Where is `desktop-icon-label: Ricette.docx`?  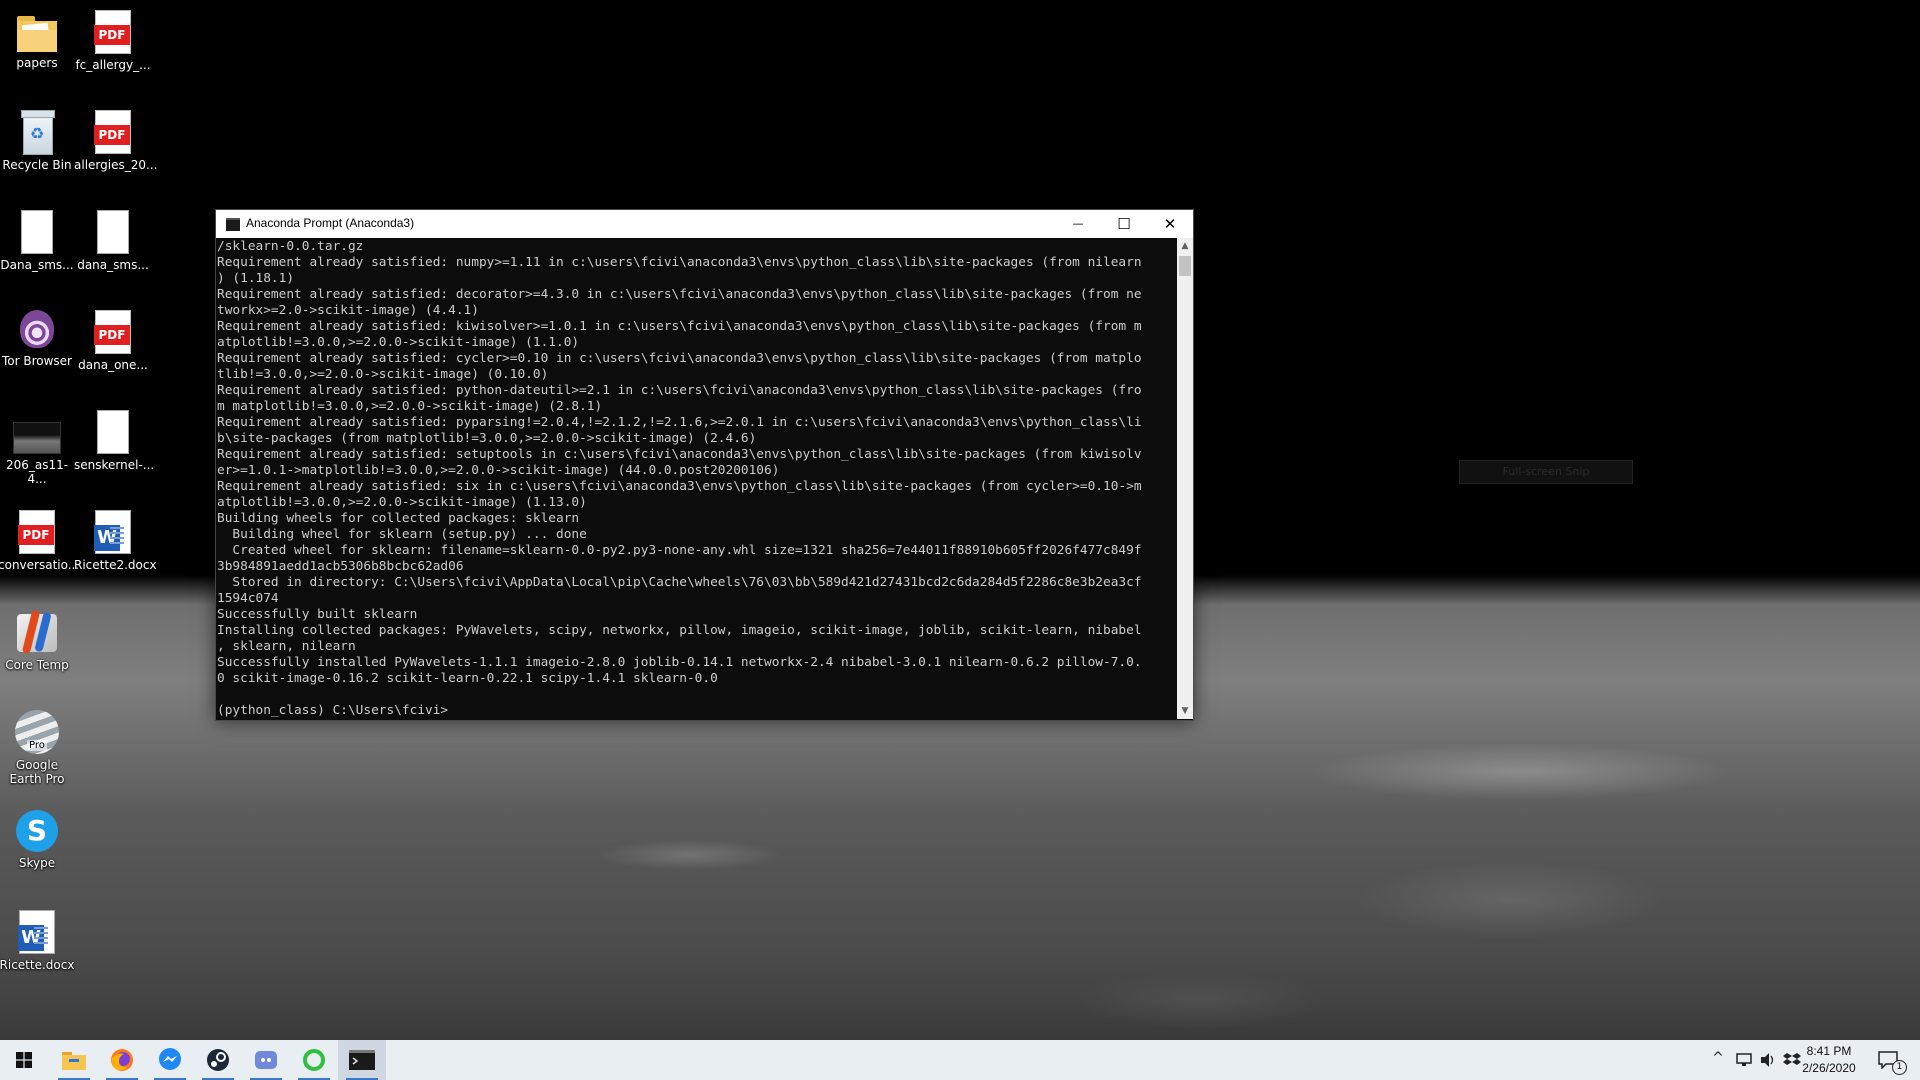 desktop-icon-label: Ricette.docx is located at coordinates (37, 965).